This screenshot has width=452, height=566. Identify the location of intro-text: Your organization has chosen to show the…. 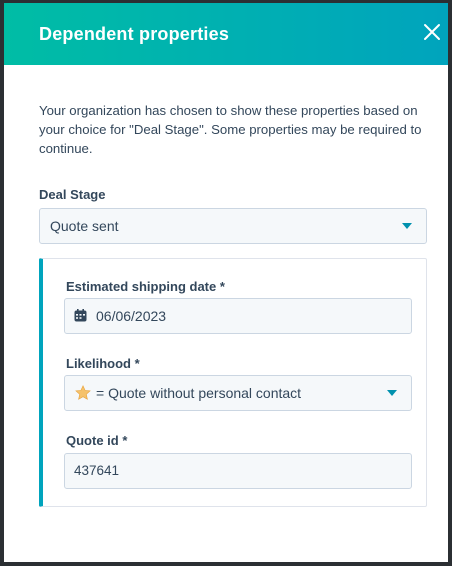
(230, 129).